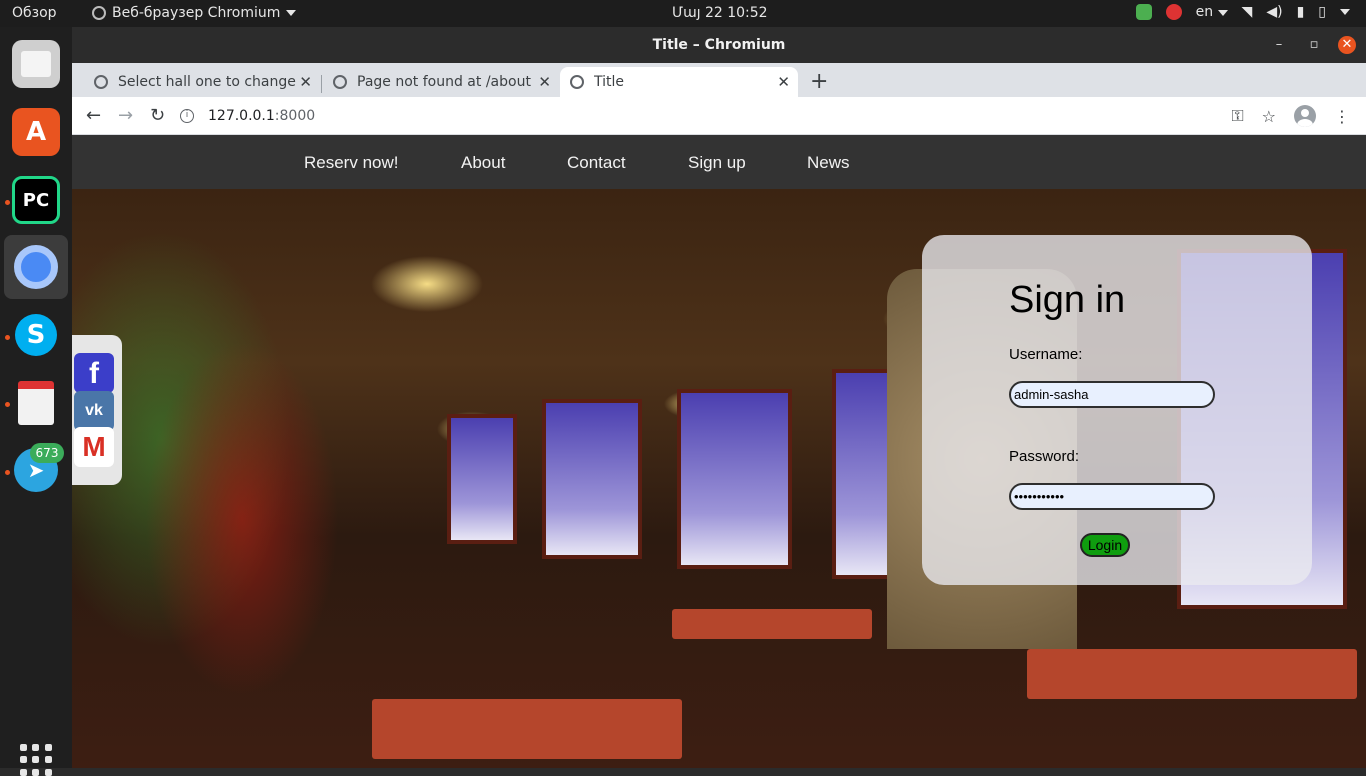  I want to click on password-input, so click(1112, 496).